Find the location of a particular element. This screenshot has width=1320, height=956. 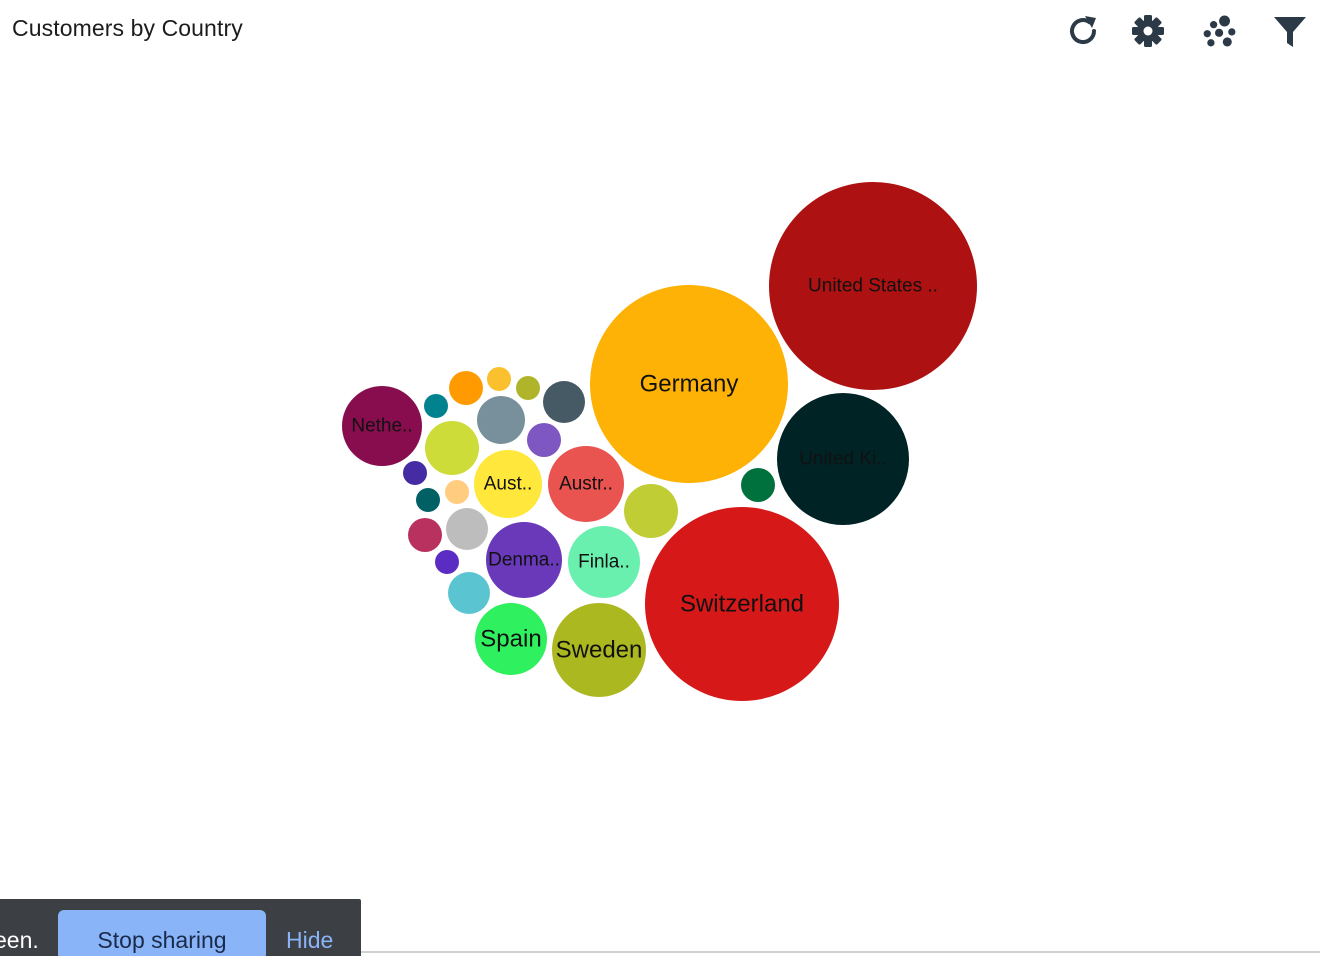

bubble-label: Aust.. is located at coordinates (508, 484).